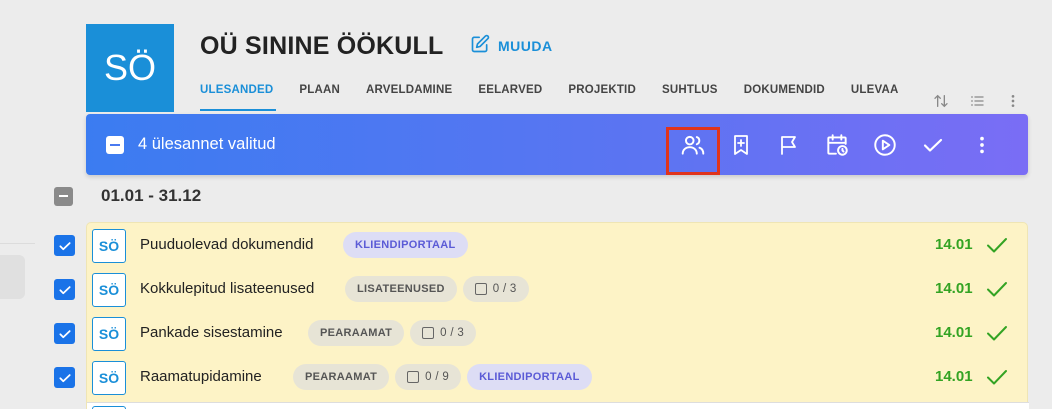 The width and height of the screenshot is (1052, 409). I want to click on tab-suhtlus: SUHTLUS, so click(690, 93).